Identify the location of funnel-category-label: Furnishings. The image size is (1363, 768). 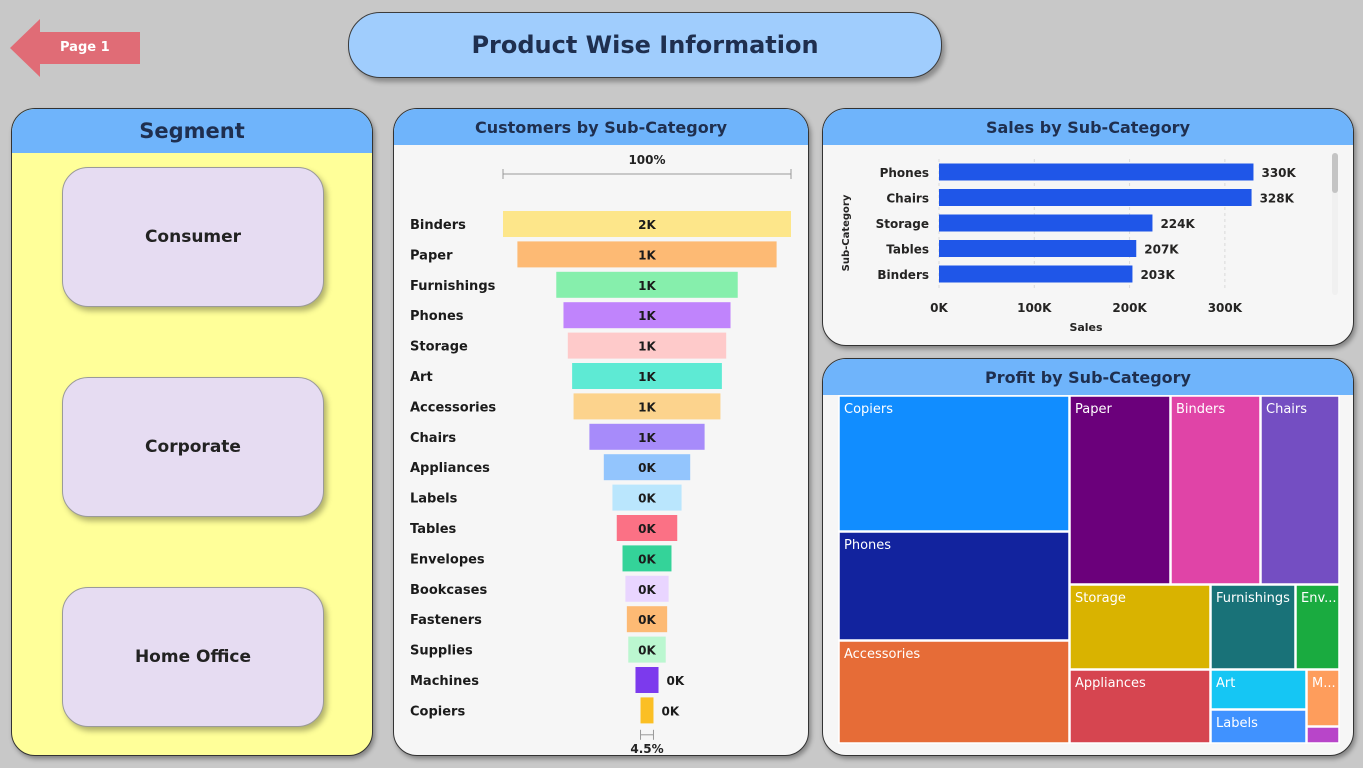
(453, 286).